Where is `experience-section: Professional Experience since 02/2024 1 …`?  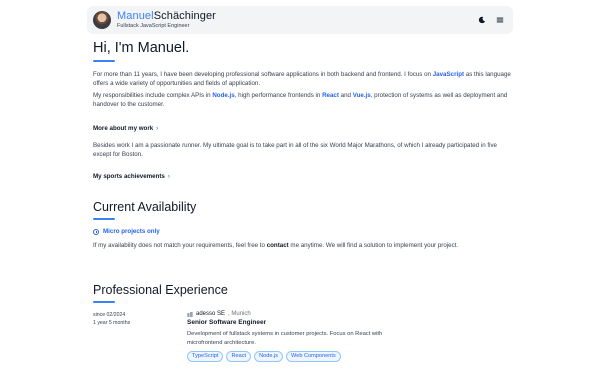 experience-section: Professional Experience since 02/2024 1 … is located at coordinates (303, 322).